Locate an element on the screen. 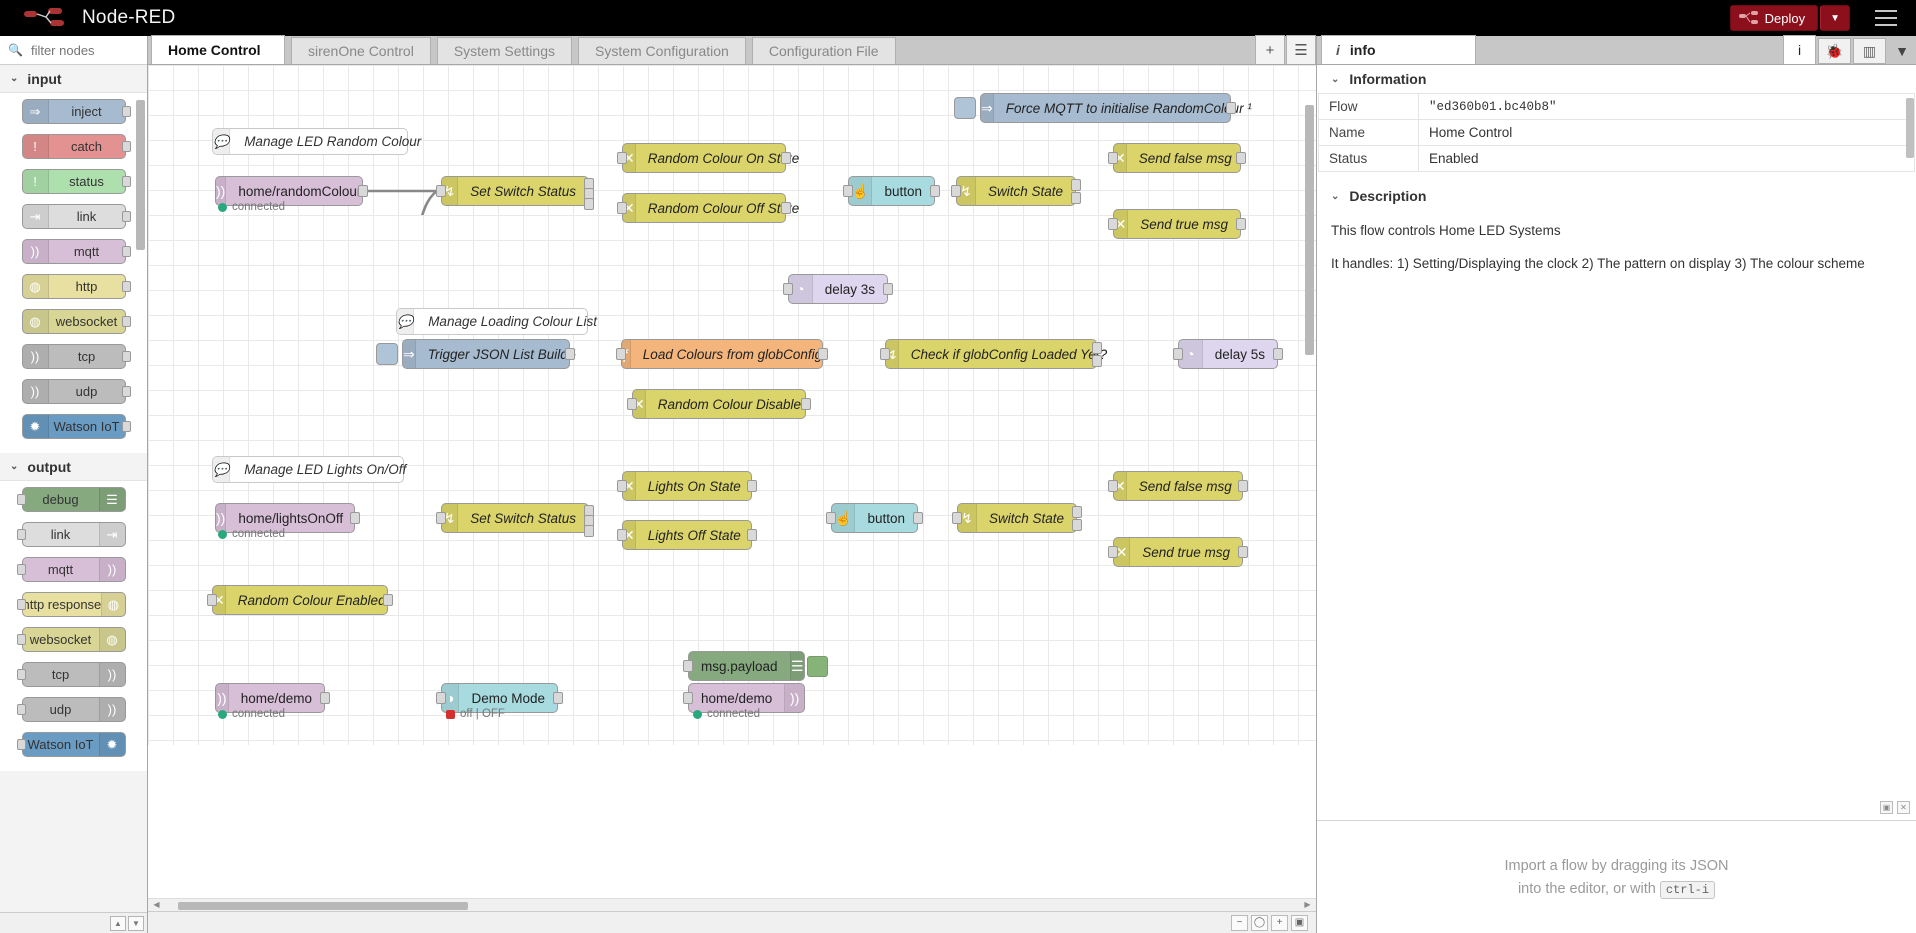 This screenshot has width=1916, height=933. inject-button-force-mqtt is located at coordinates (965, 108).